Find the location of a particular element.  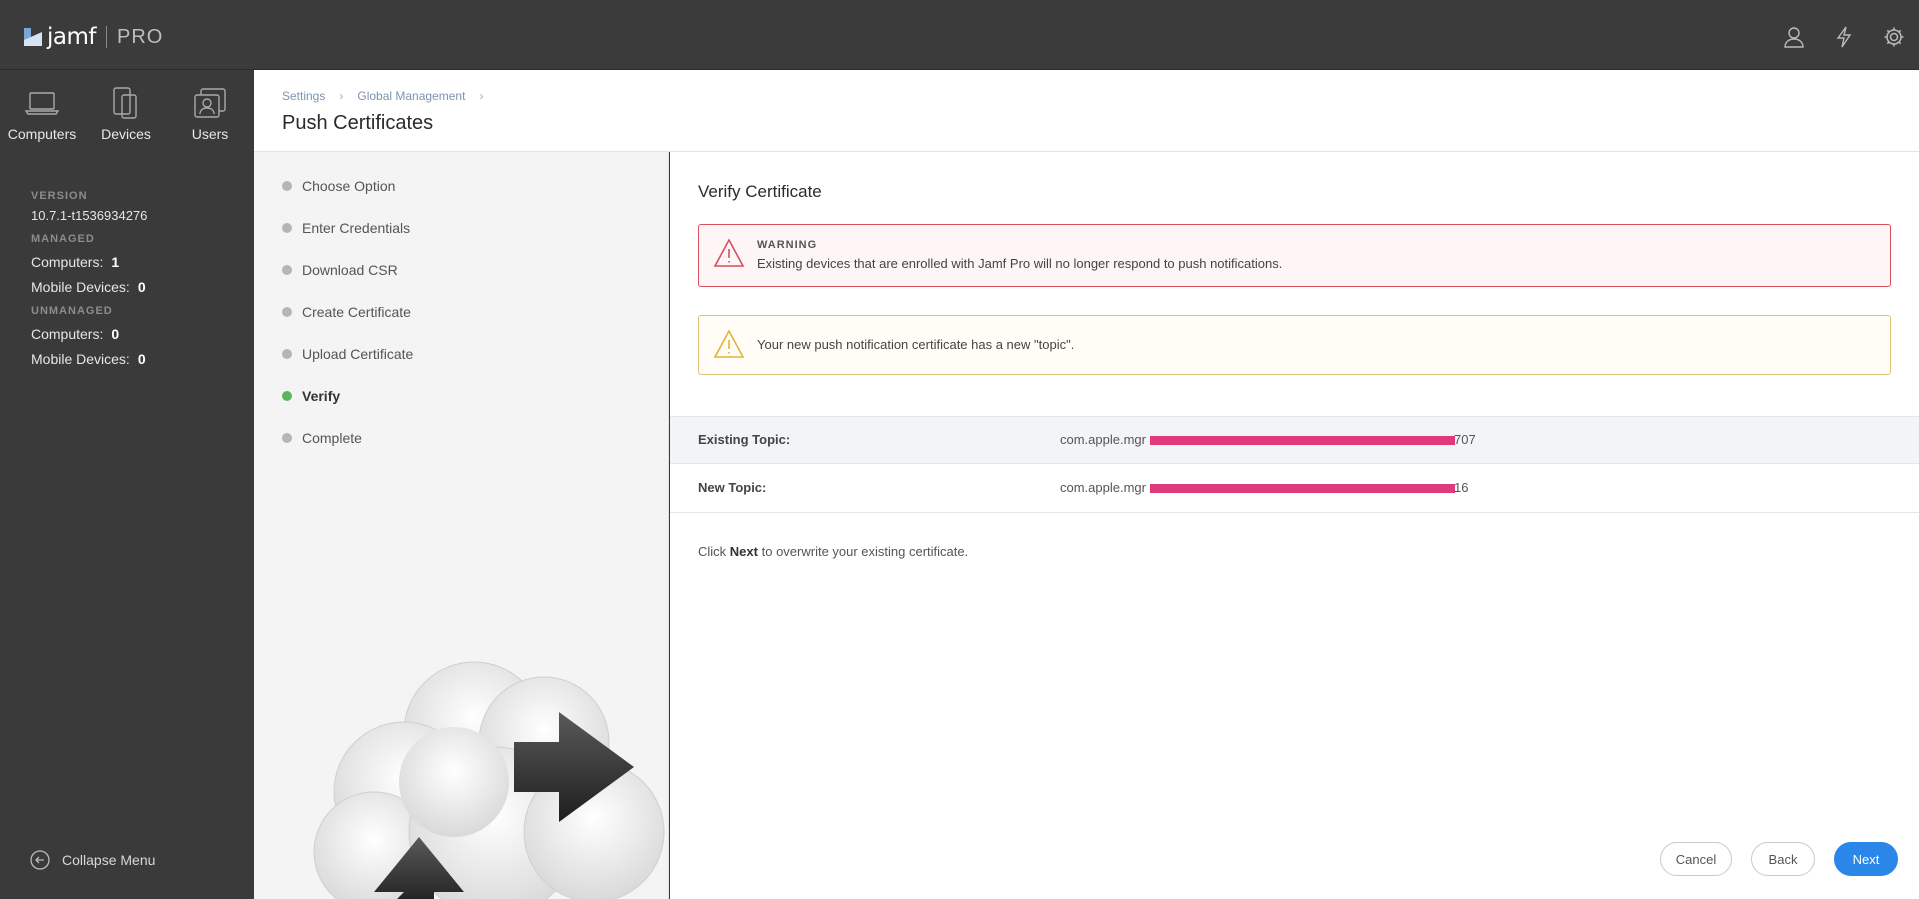

warning-title: WARNING is located at coordinates (787, 245).